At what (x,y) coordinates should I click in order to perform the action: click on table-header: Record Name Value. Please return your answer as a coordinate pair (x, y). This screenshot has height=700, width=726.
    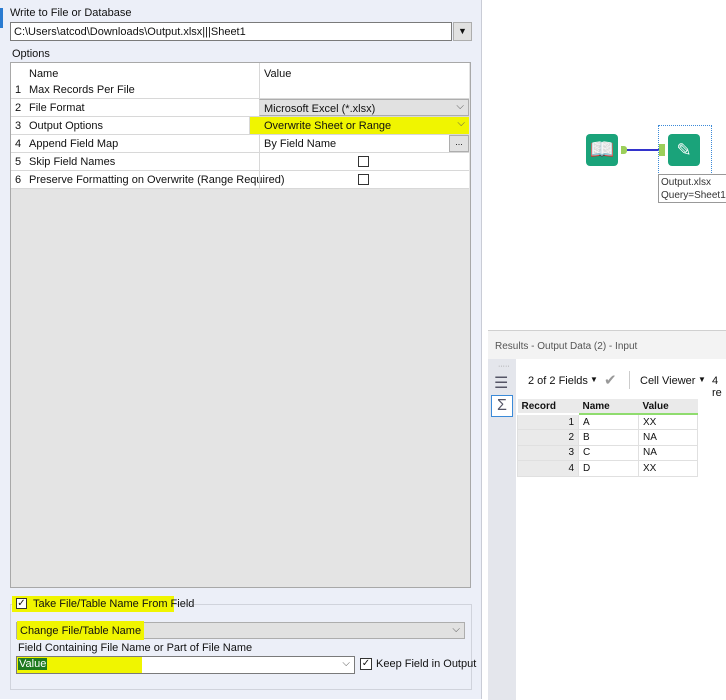
    Looking at the image, I should click on (607, 407).